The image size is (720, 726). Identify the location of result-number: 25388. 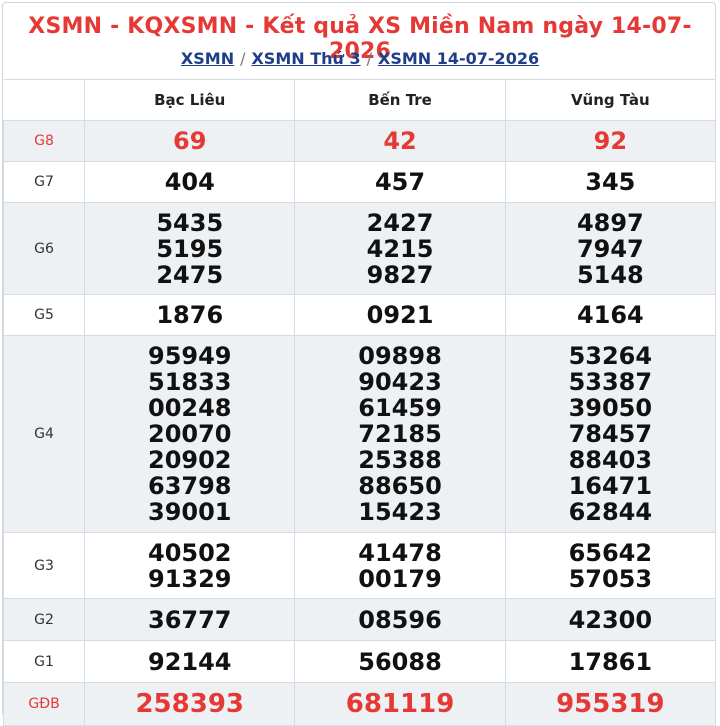
(400, 460).